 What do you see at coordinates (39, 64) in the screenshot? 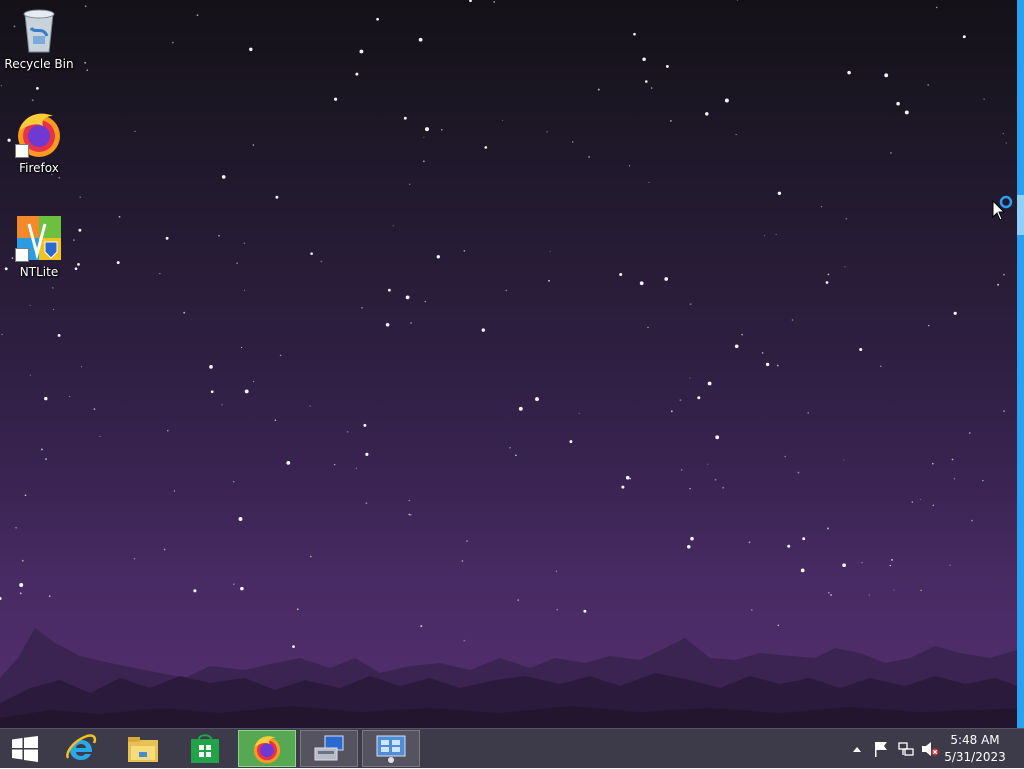
I see `desktop-icon-label: Recycle Bin` at bounding box center [39, 64].